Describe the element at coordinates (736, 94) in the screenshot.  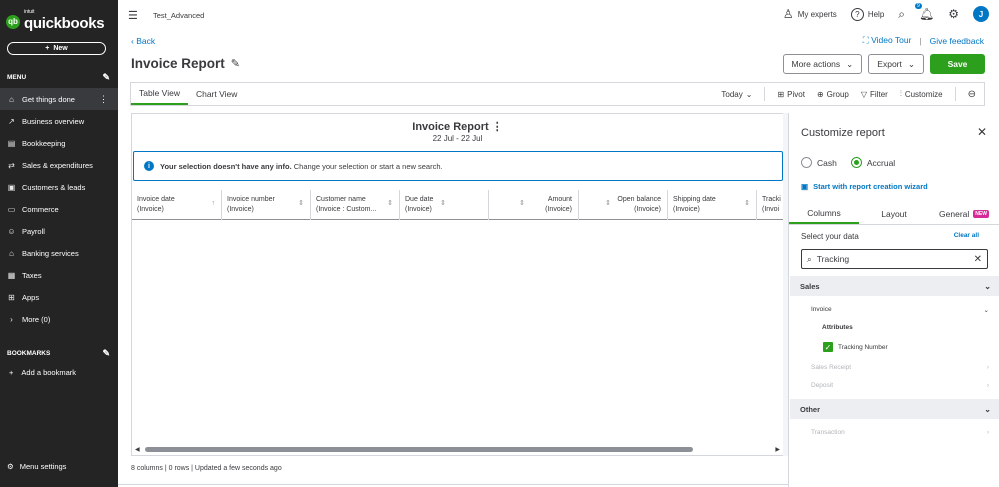
I see `date-dropdown: Today ⌄` at that location.